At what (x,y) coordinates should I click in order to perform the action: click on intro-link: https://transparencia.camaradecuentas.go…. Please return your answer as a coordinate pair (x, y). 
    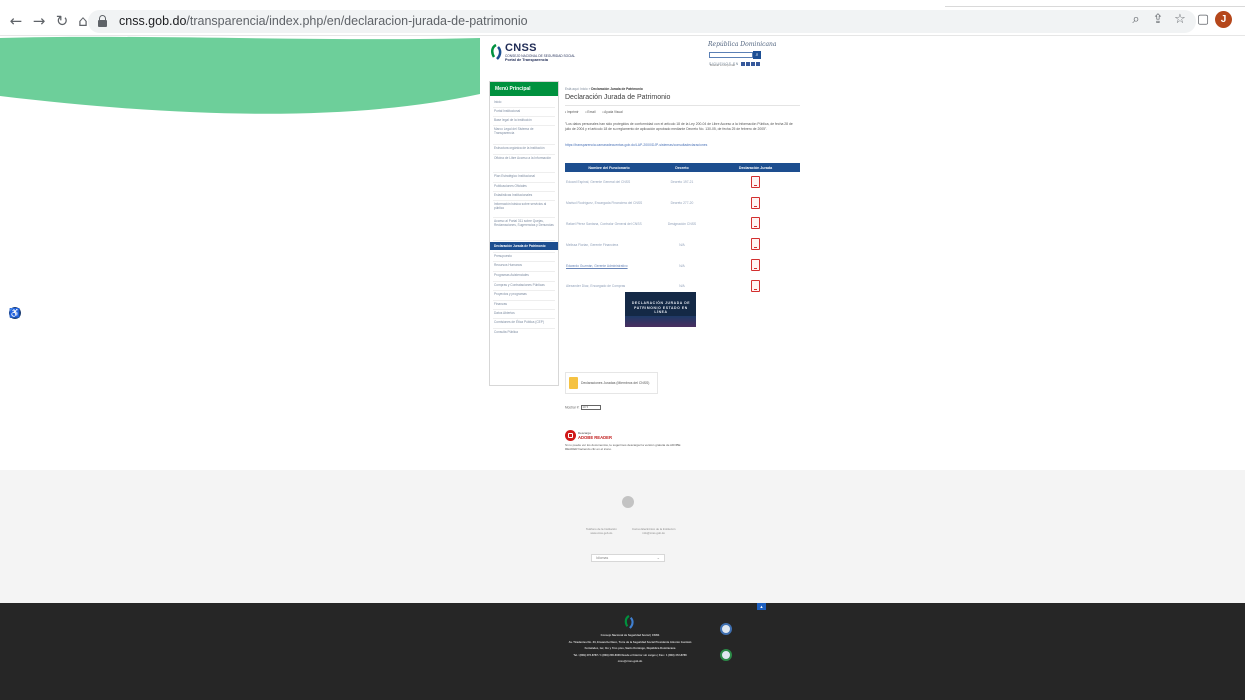
    Looking at the image, I should click on (636, 145).